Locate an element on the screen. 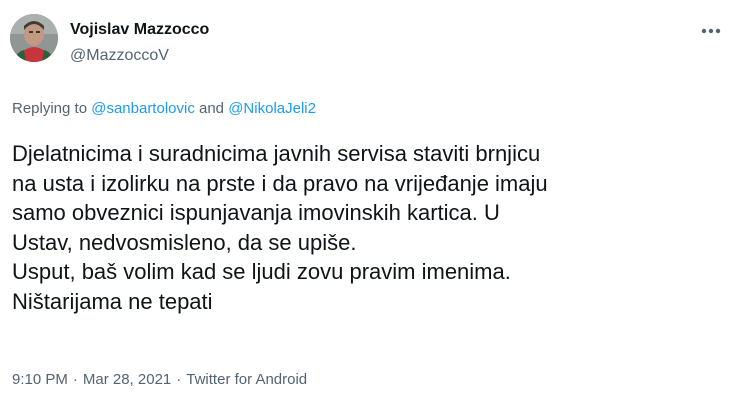 The image size is (736, 400). avatar-photo is located at coordinates (34, 38).